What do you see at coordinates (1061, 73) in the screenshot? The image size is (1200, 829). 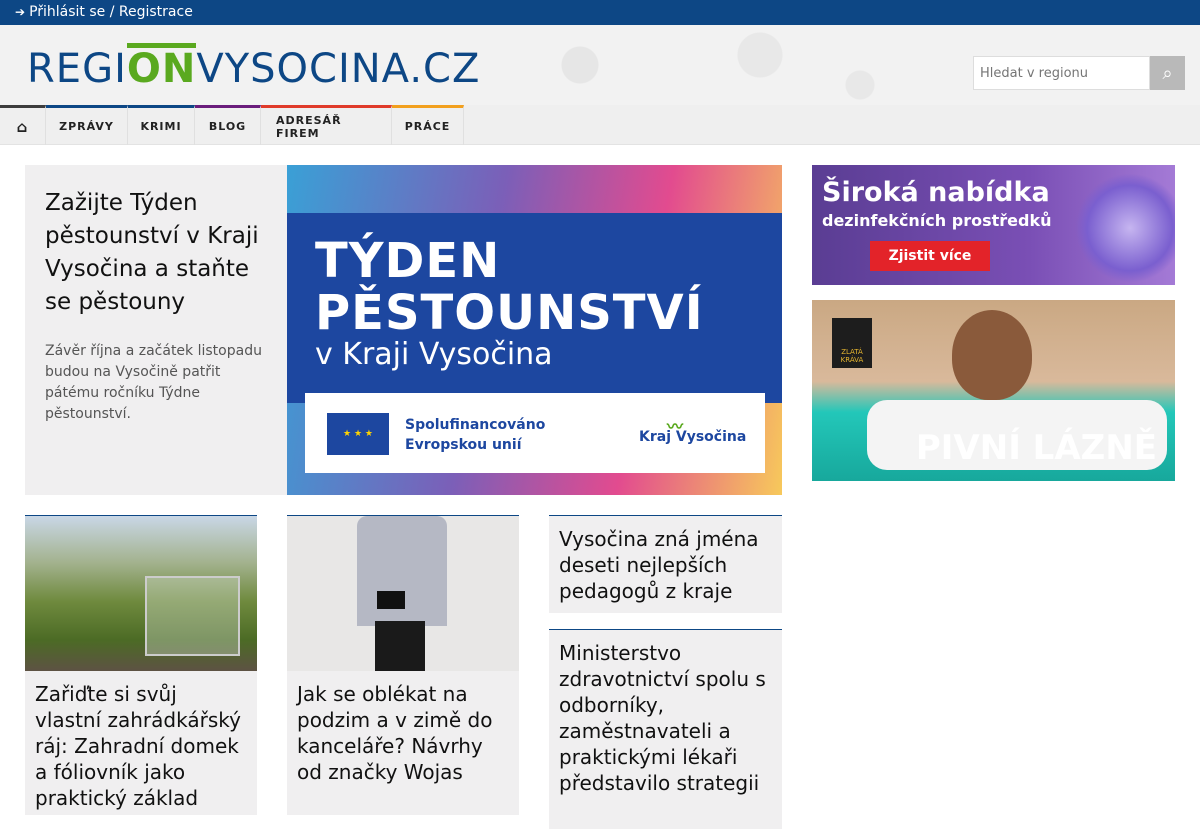 I see `search-input` at bounding box center [1061, 73].